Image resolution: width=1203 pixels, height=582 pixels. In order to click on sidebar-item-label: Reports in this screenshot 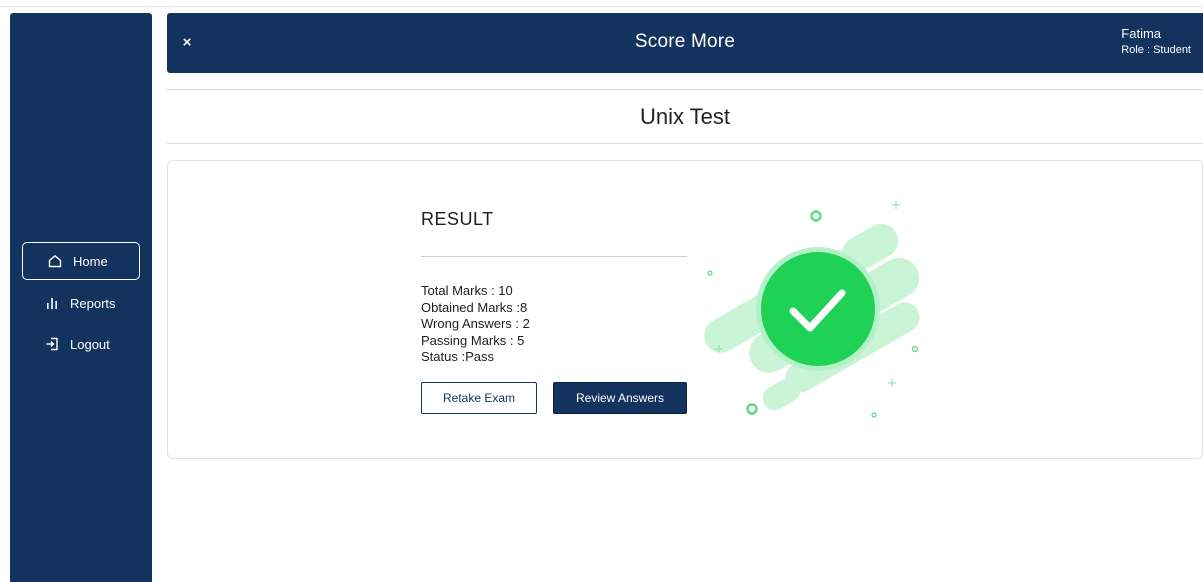, I will do `click(93, 303)`.